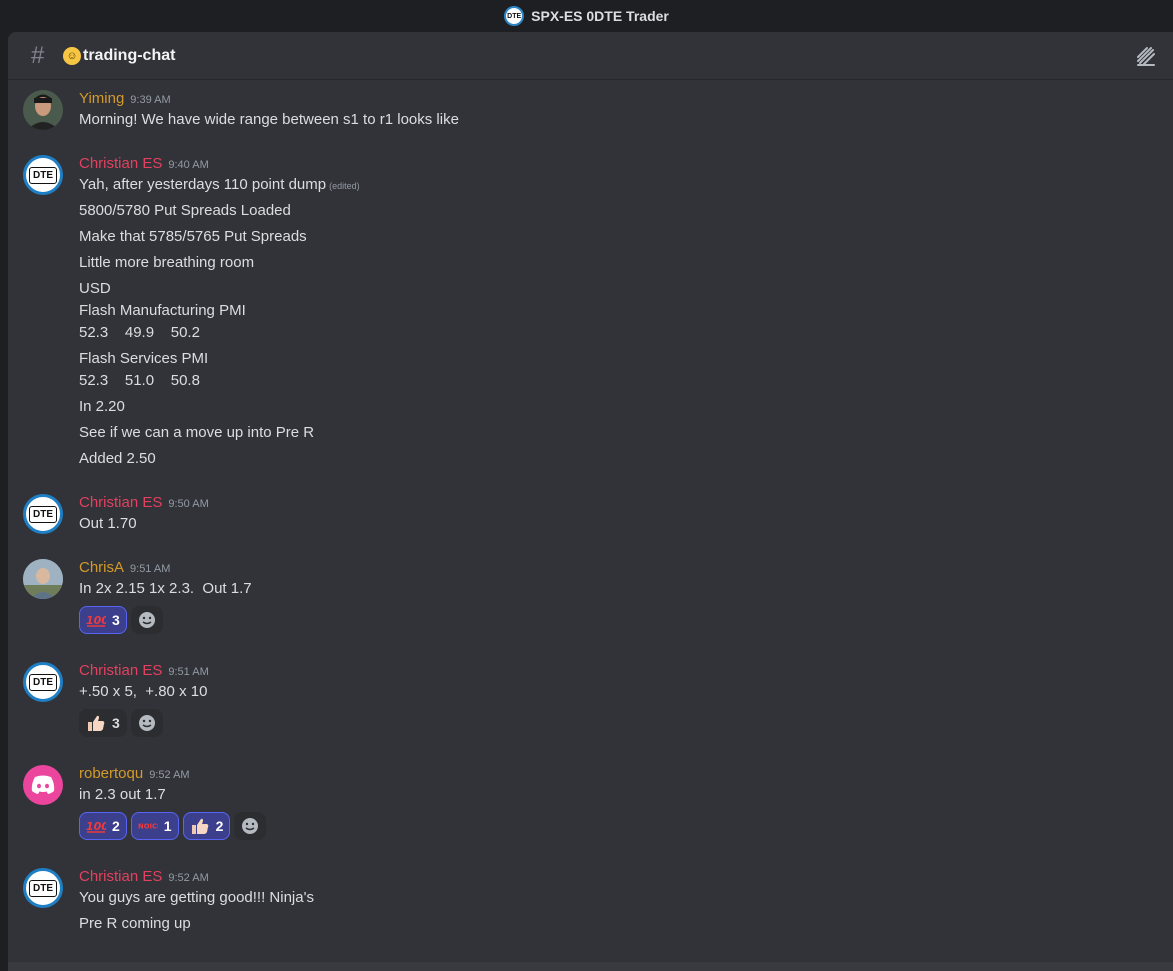  I want to click on avatar-chrisa, so click(43, 579).